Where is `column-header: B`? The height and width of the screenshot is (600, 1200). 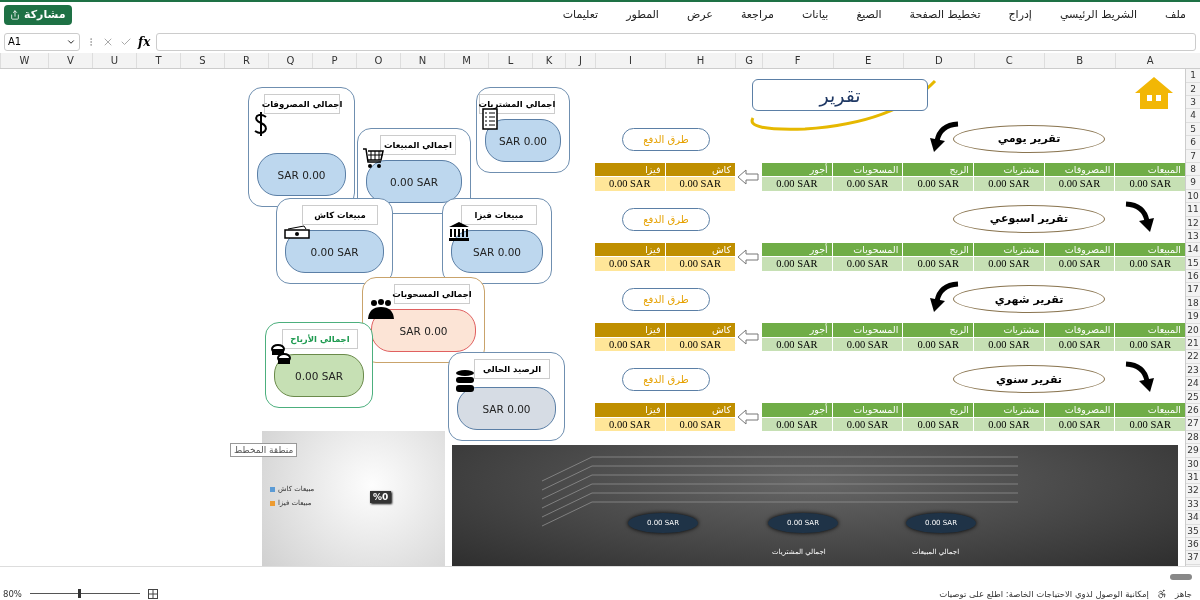 column-header: B is located at coordinates (1079, 61).